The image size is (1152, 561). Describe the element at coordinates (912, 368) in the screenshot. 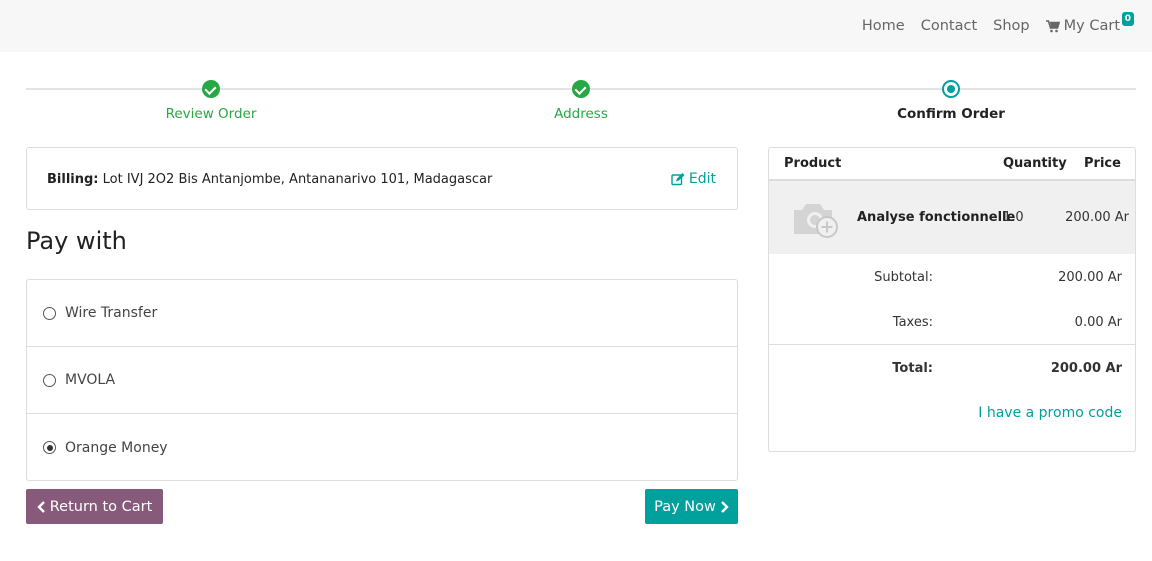

I see `total-label: Total:` at that location.